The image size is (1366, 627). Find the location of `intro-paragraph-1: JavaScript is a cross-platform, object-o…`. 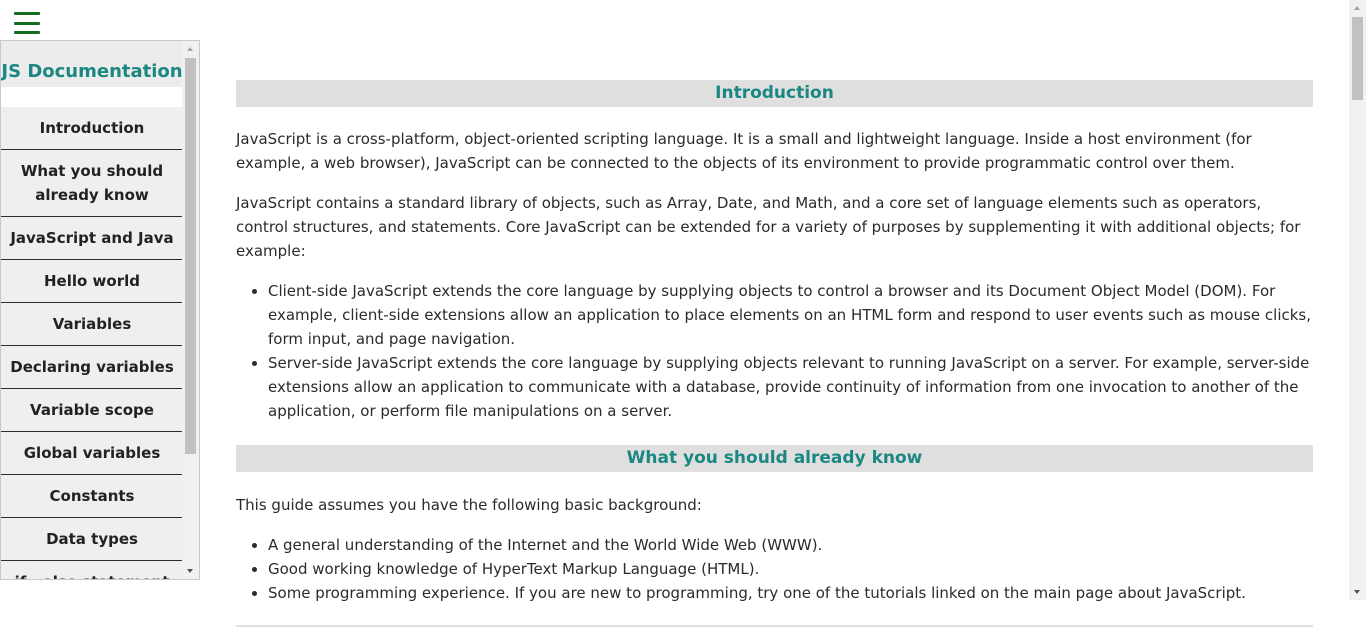

intro-paragraph-1: JavaScript is a cross-platform, object-o… is located at coordinates (744, 151).